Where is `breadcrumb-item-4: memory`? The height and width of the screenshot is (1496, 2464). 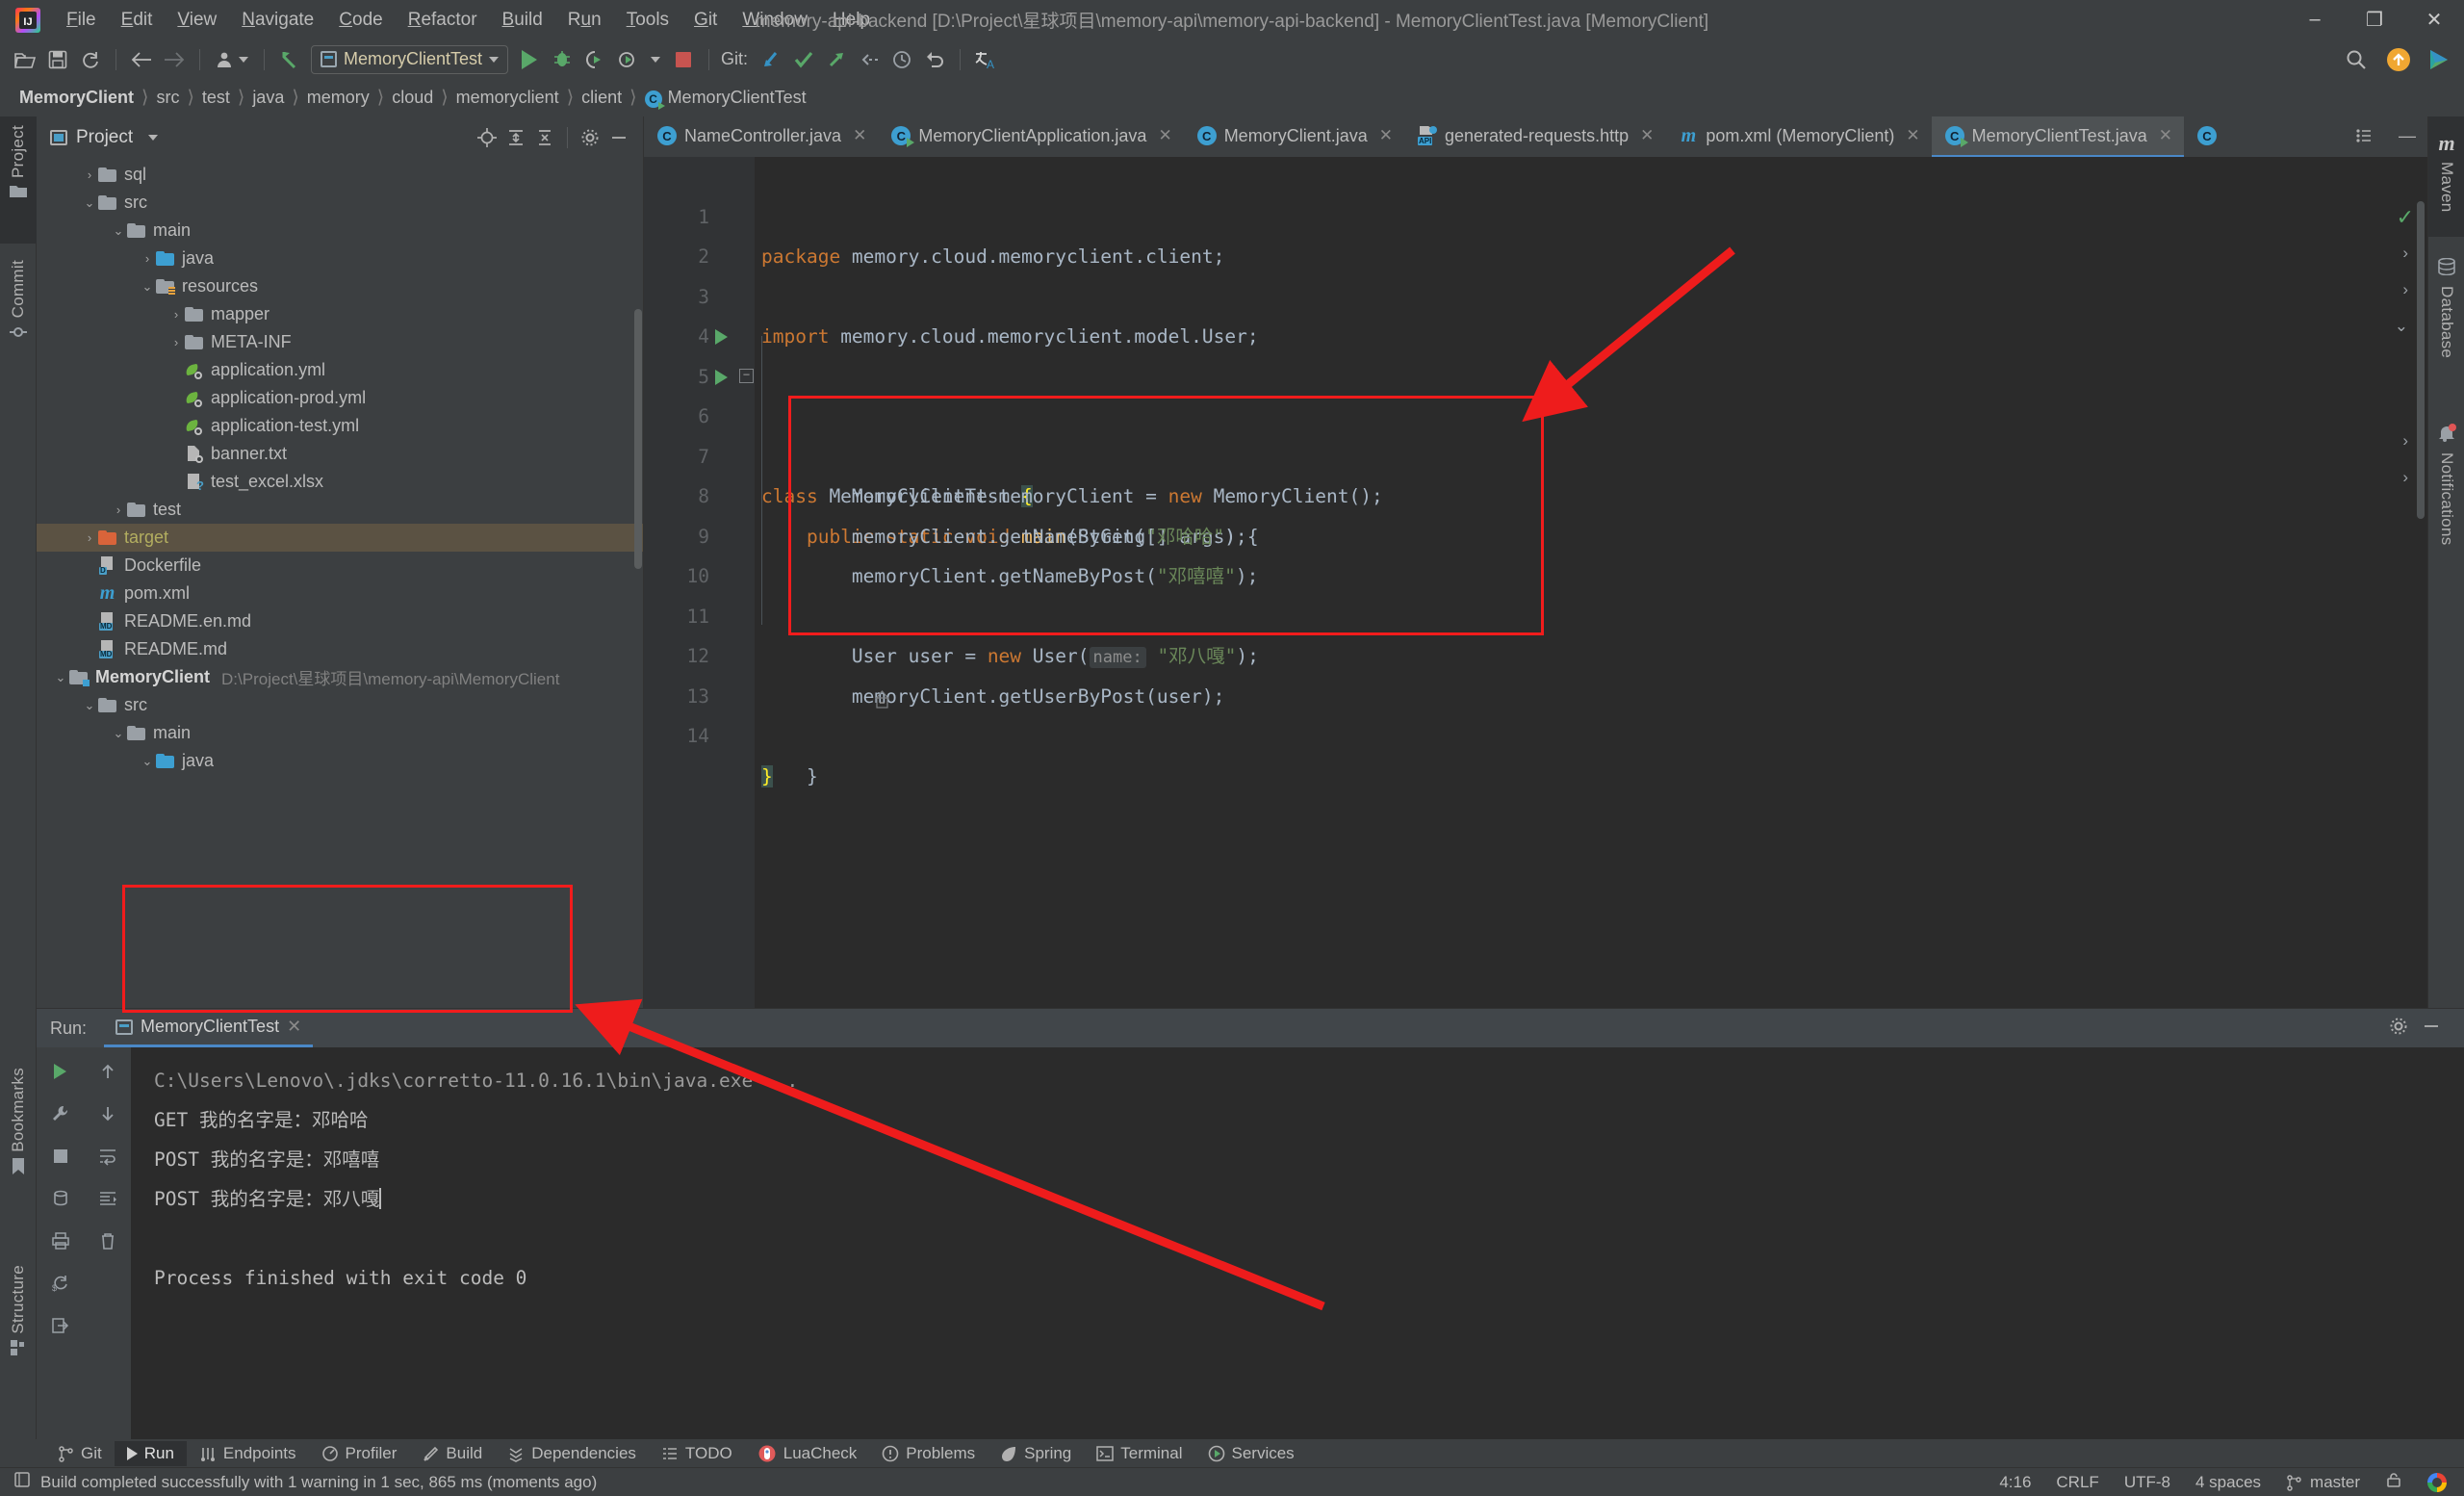
breadcrumb-item-4: memory is located at coordinates (338, 98).